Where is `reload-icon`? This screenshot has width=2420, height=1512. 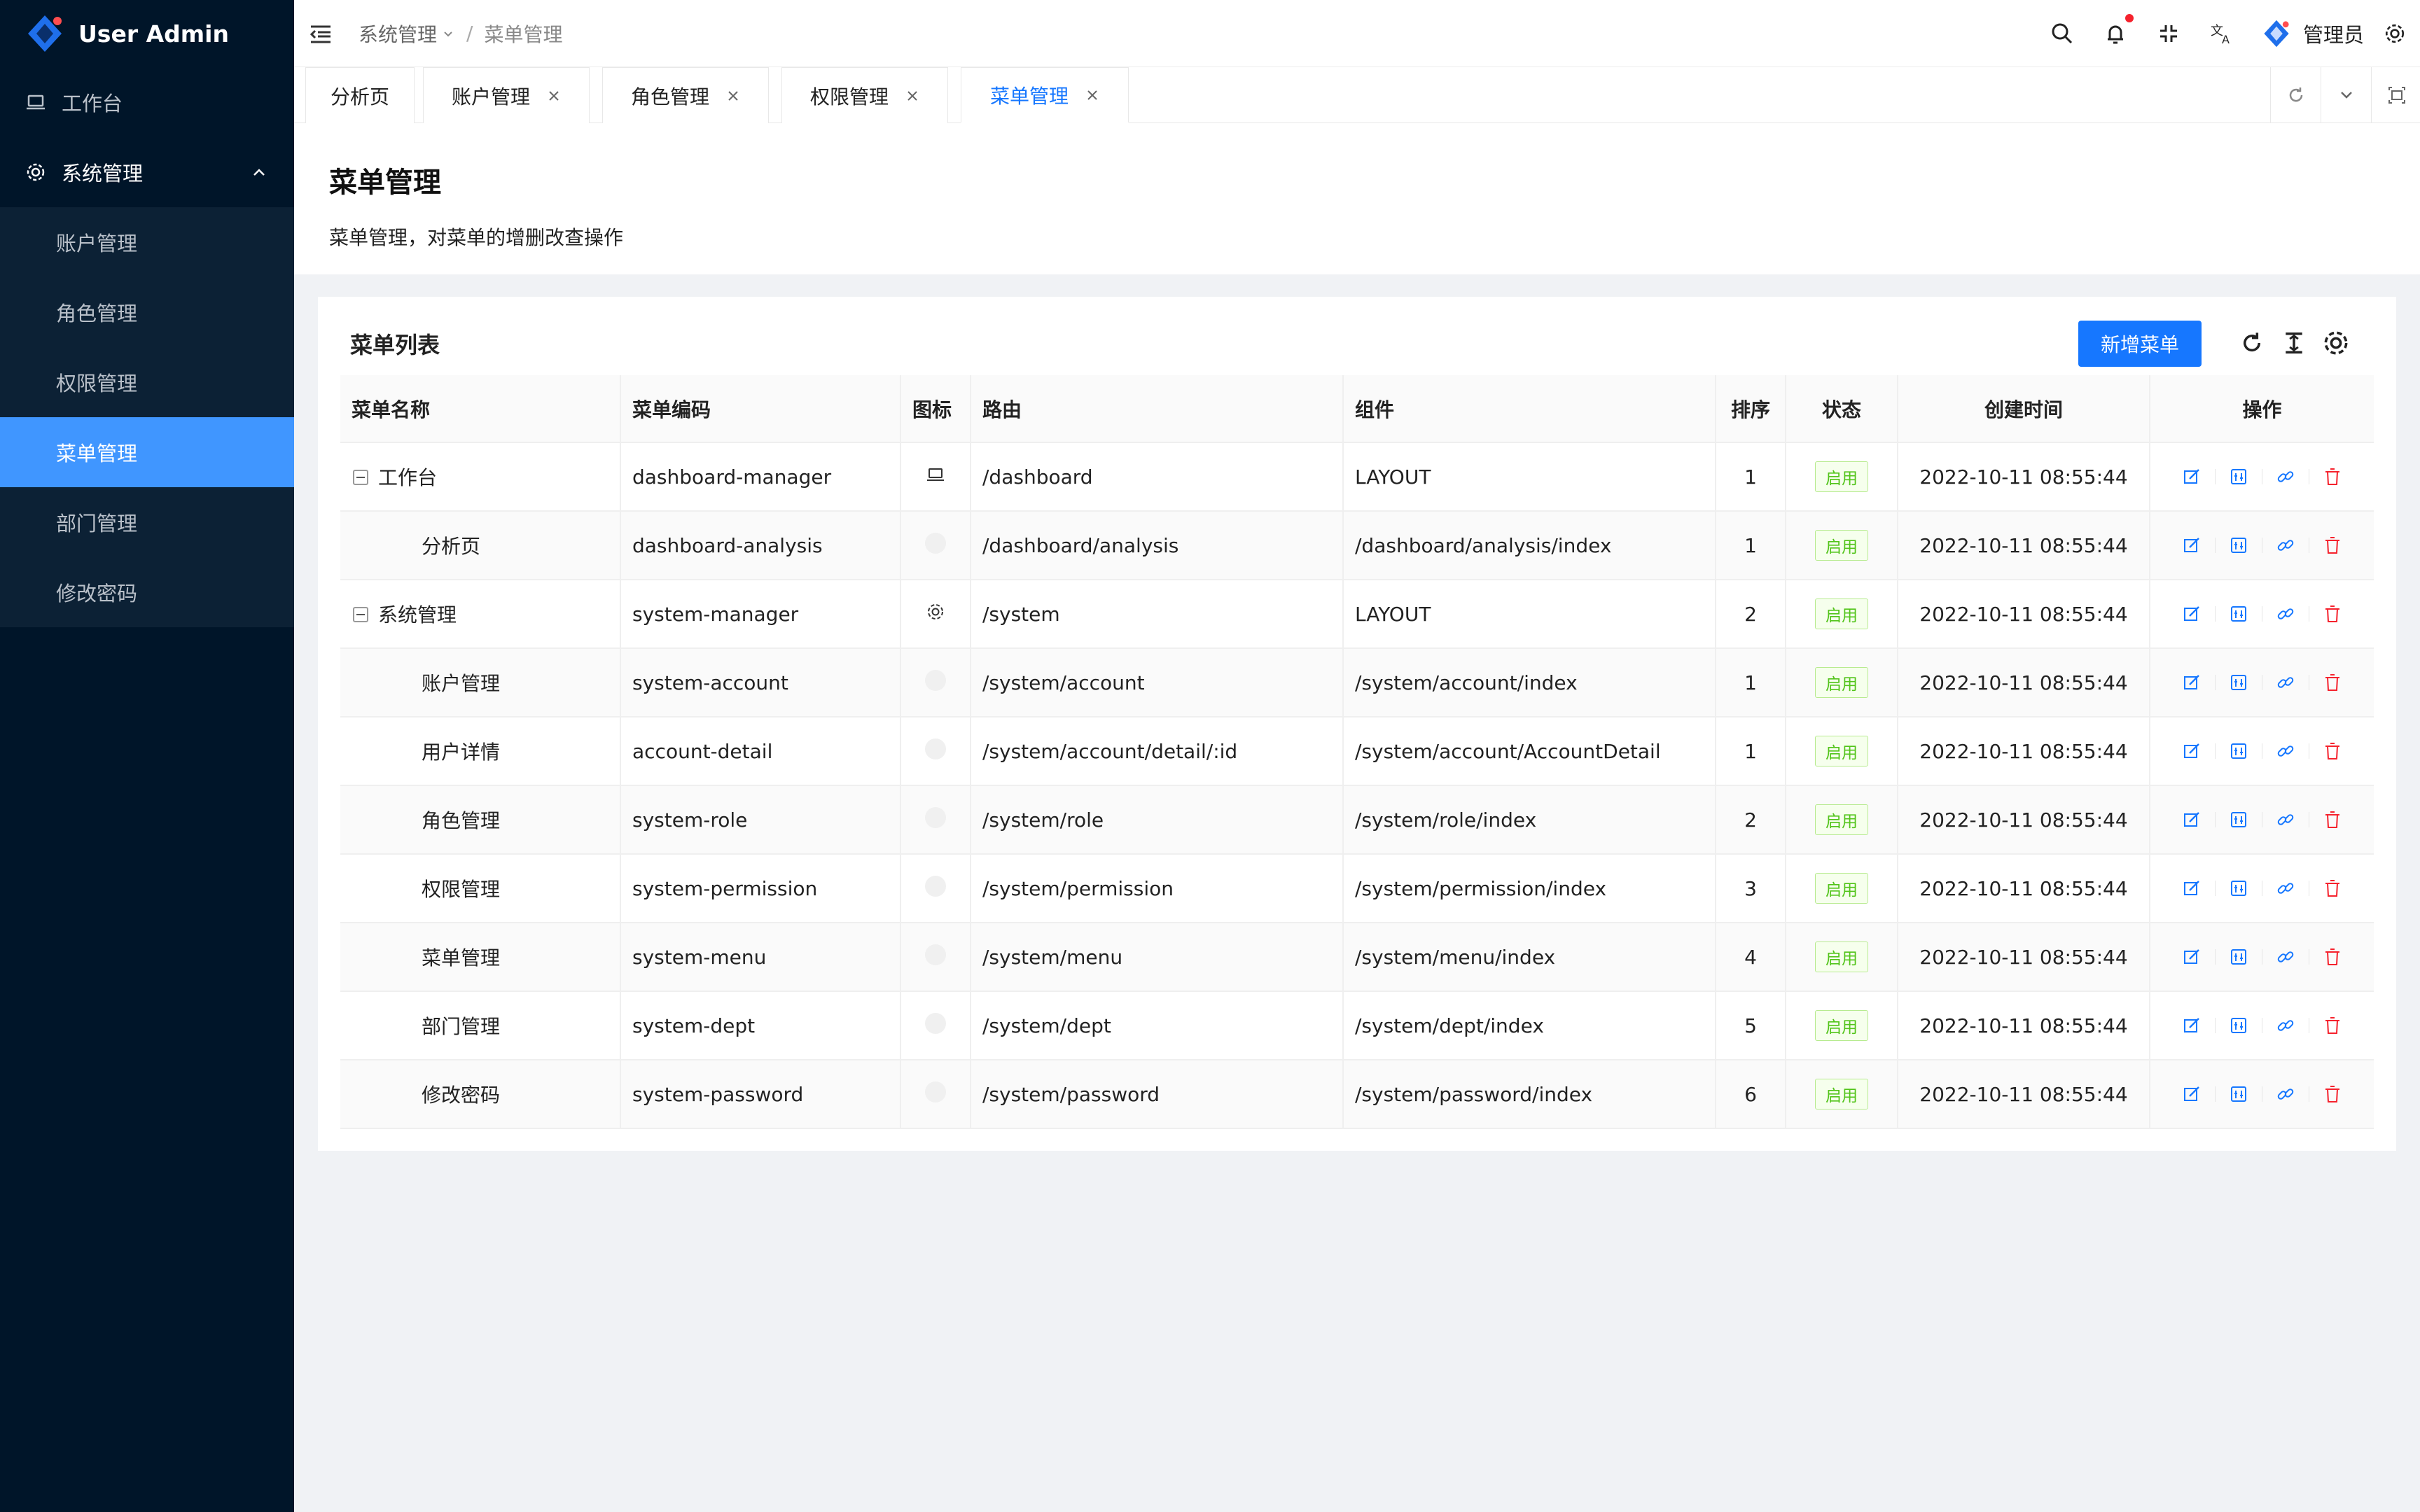
reload-icon is located at coordinates (2252, 343).